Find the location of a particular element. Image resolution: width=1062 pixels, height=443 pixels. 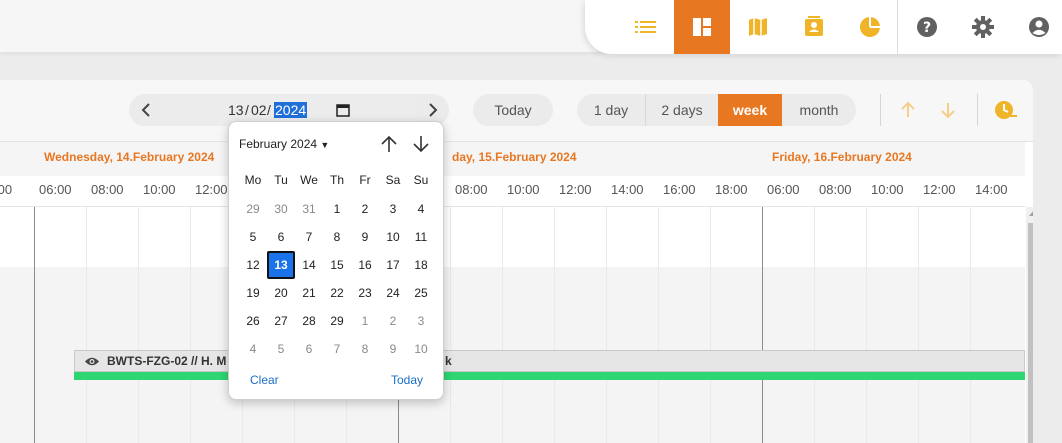

day-cell: 19 is located at coordinates (253, 293).